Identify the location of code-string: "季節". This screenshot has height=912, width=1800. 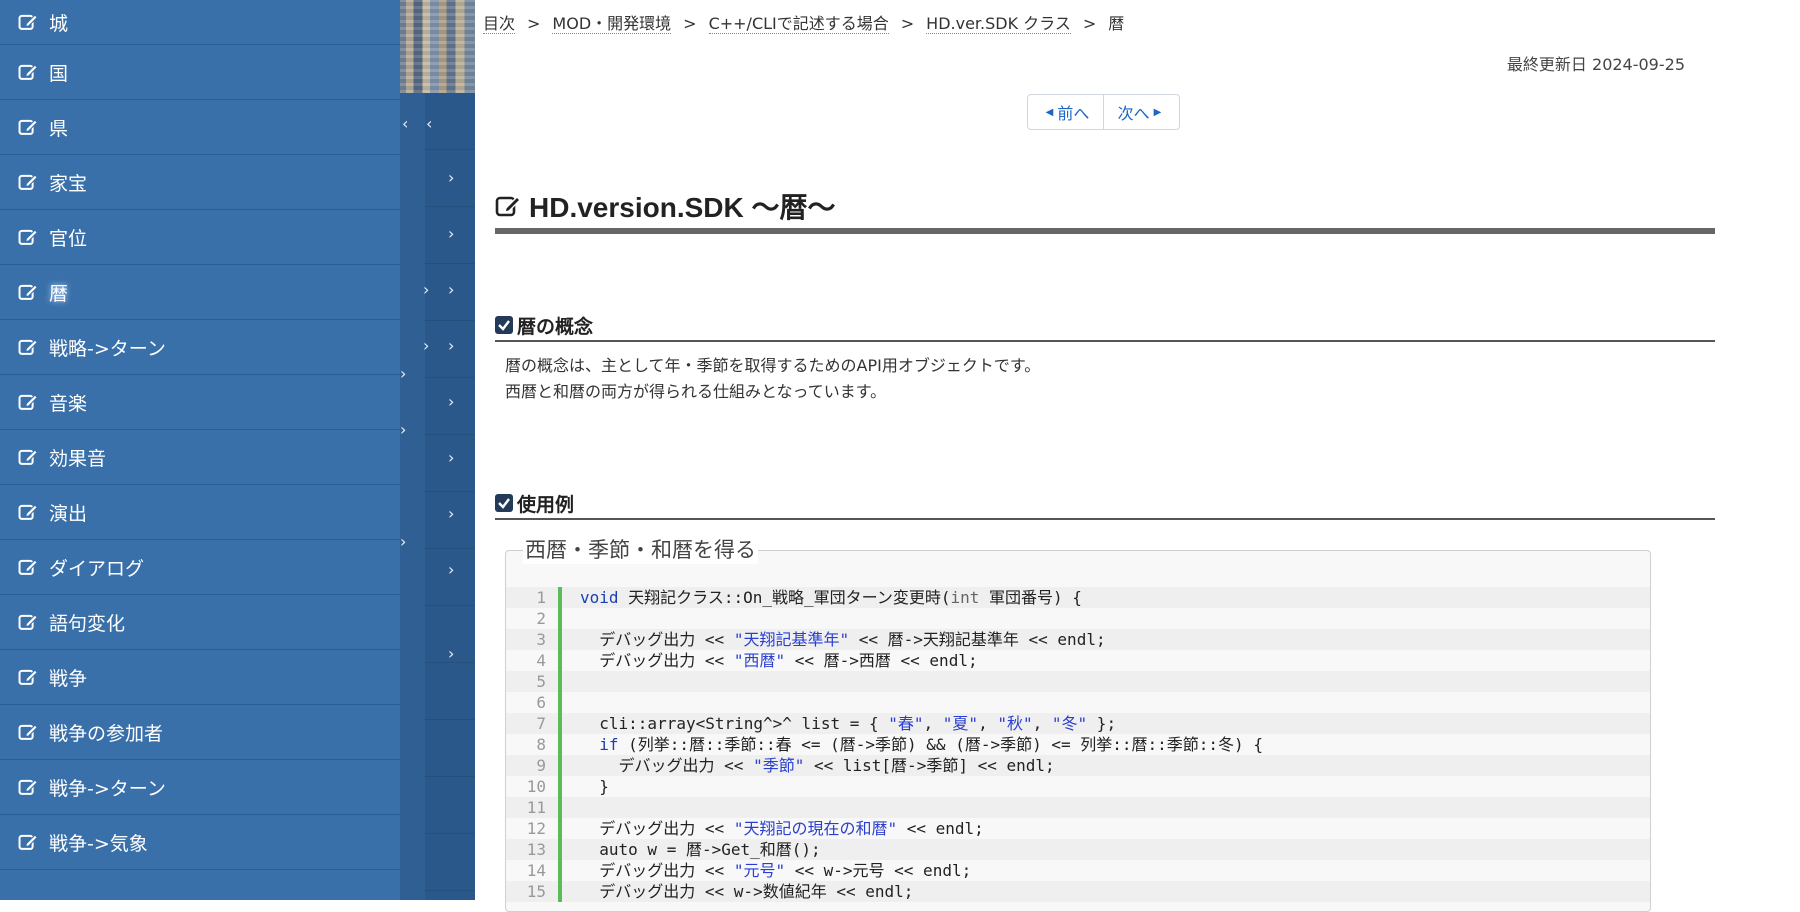
(779, 765).